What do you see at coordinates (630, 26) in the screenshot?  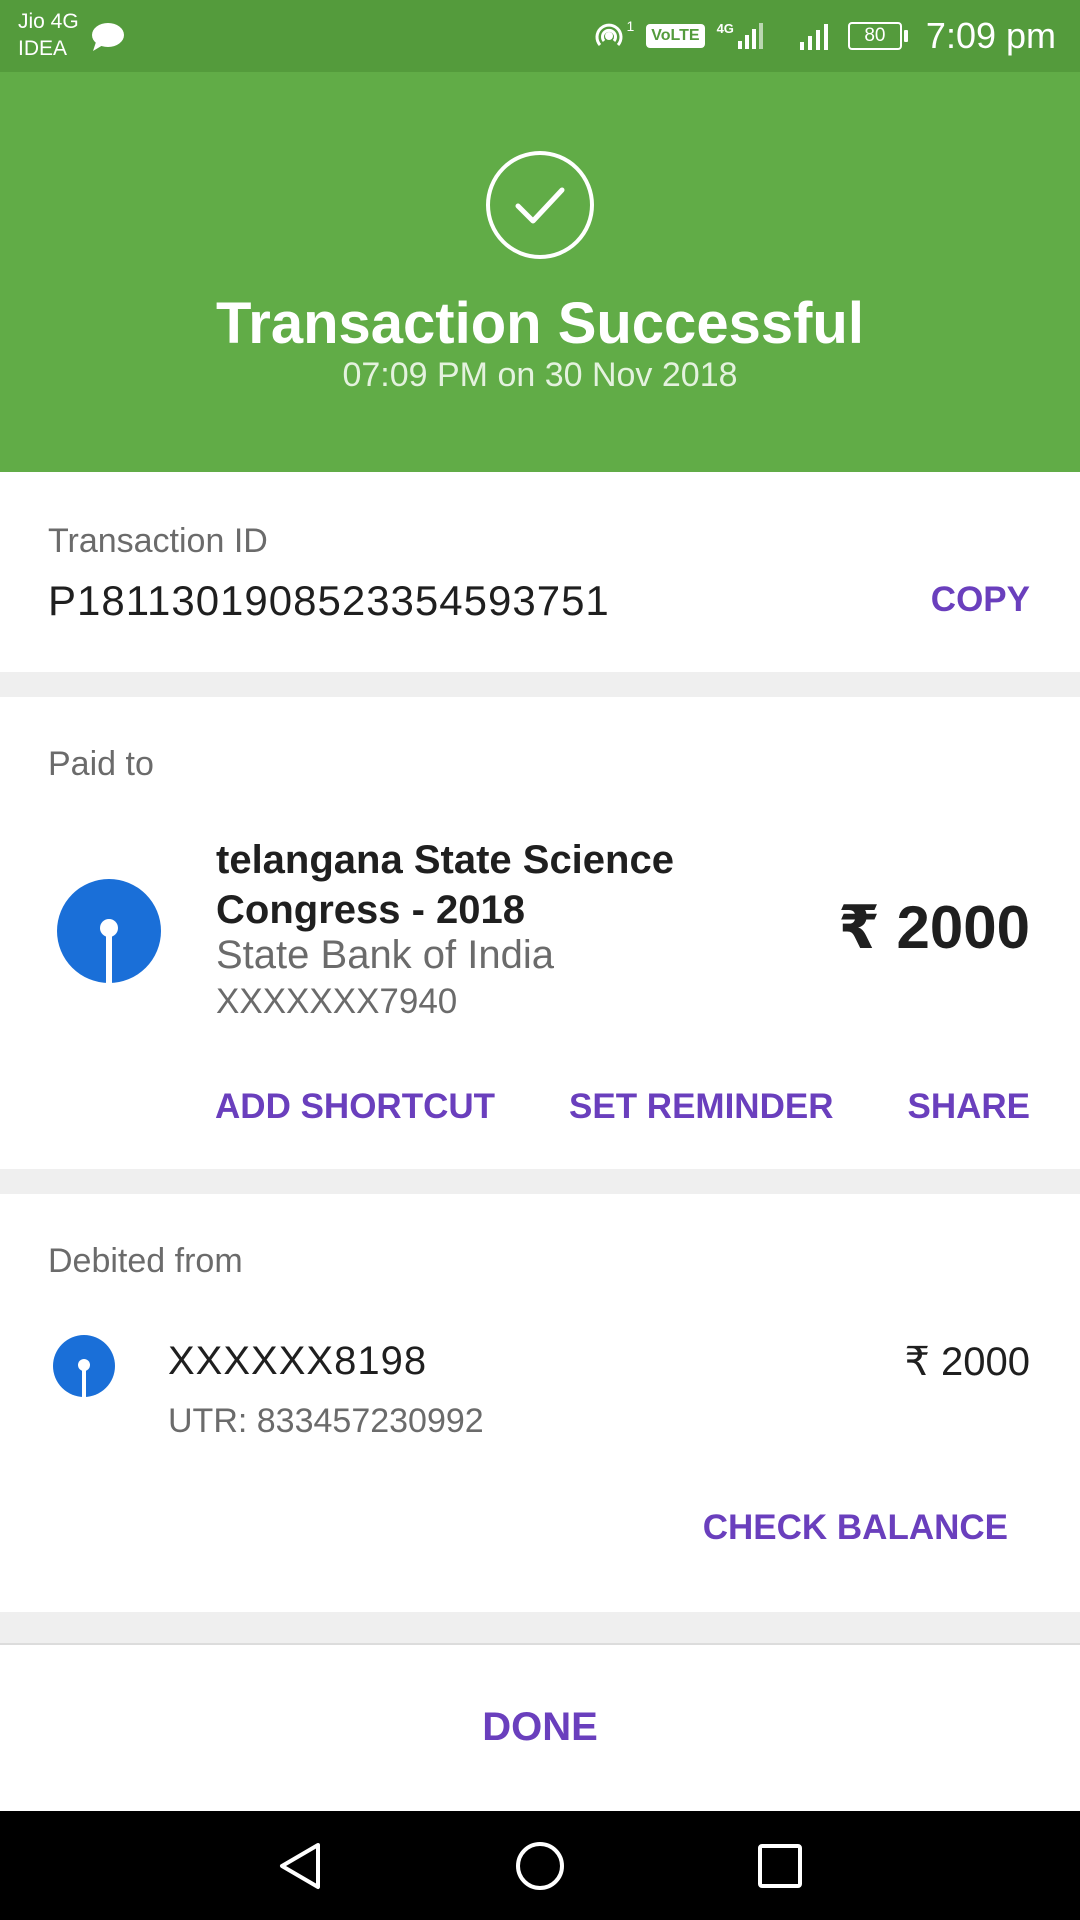 I see `hotspot-badge: 1` at bounding box center [630, 26].